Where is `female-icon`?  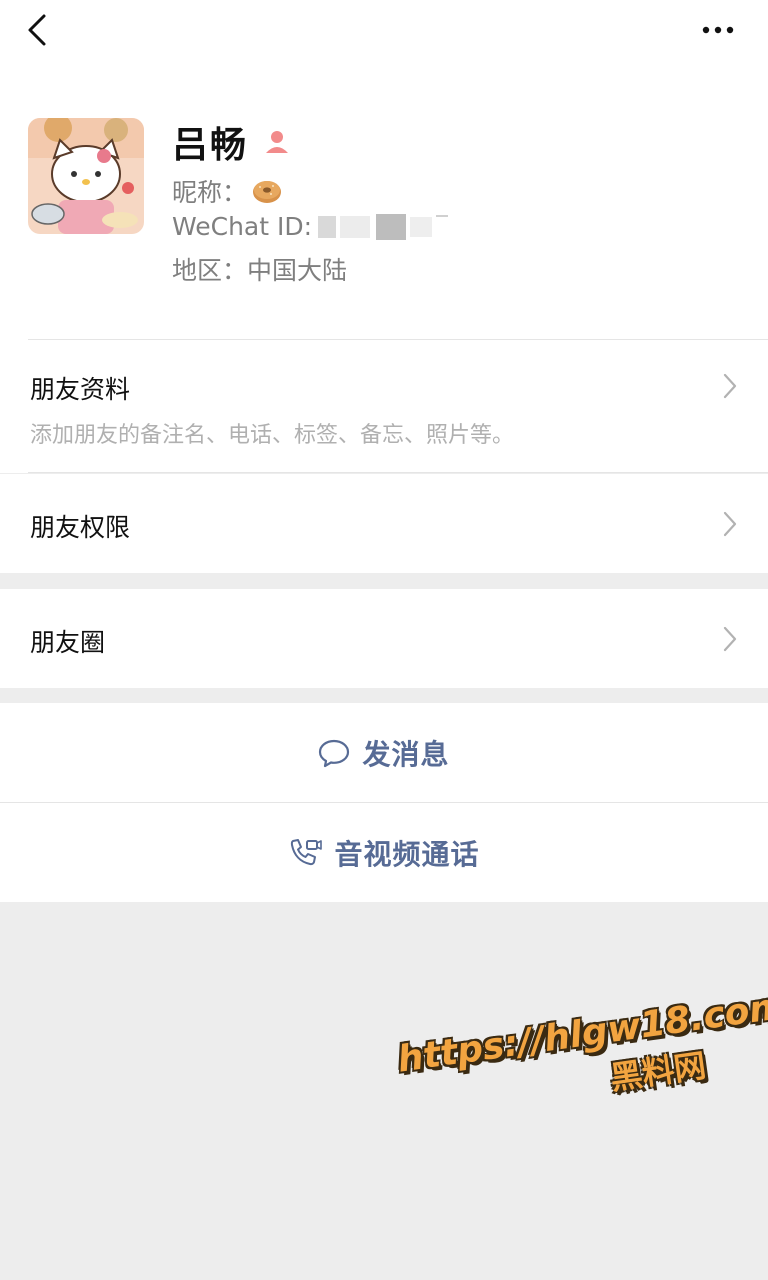
female-icon is located at coordinates (277, 142).